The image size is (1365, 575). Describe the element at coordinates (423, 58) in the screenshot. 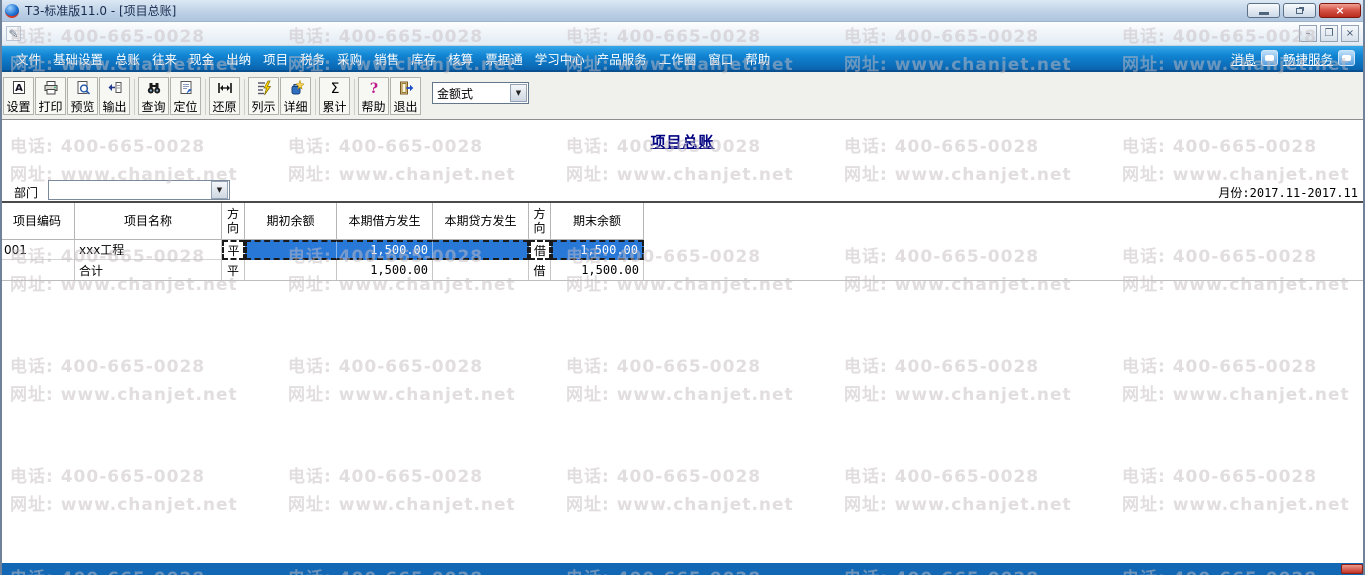

I see `menu-item-库存: 库存` at that location.